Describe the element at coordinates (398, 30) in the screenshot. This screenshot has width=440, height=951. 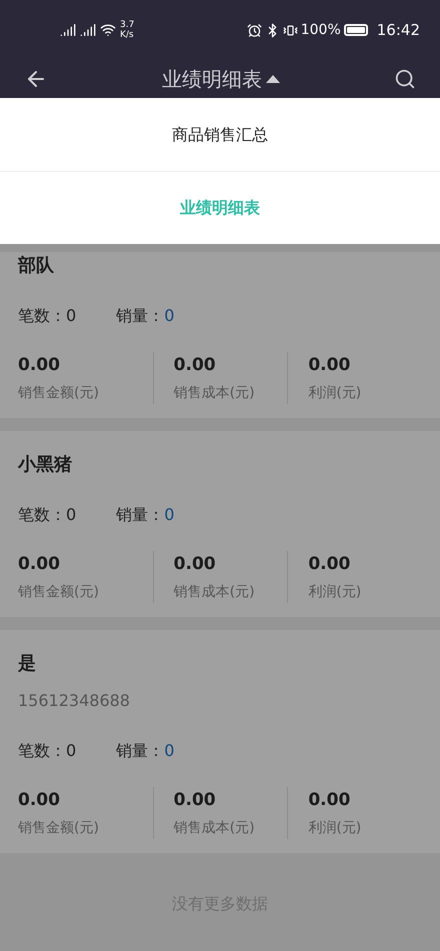
I see `time: 16:42` at that location.